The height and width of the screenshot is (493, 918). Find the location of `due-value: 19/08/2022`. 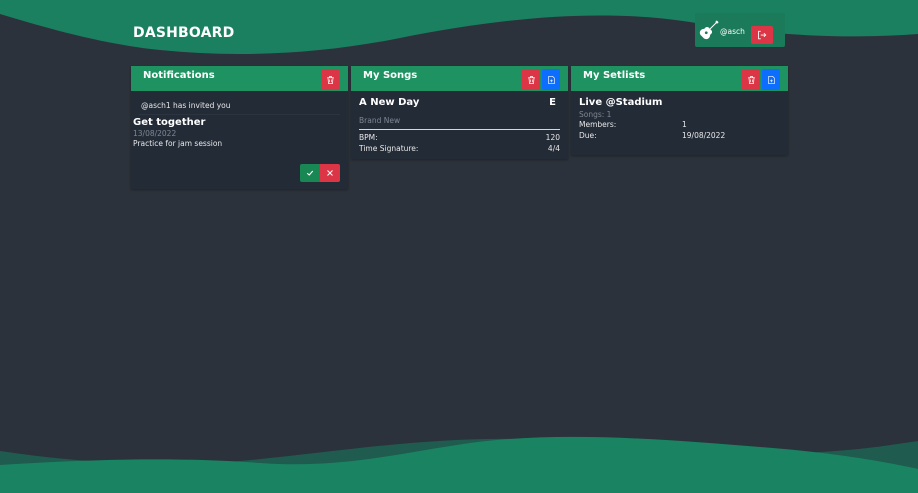

due-value: 19/08/2022 is located at coordinates (704, 135).